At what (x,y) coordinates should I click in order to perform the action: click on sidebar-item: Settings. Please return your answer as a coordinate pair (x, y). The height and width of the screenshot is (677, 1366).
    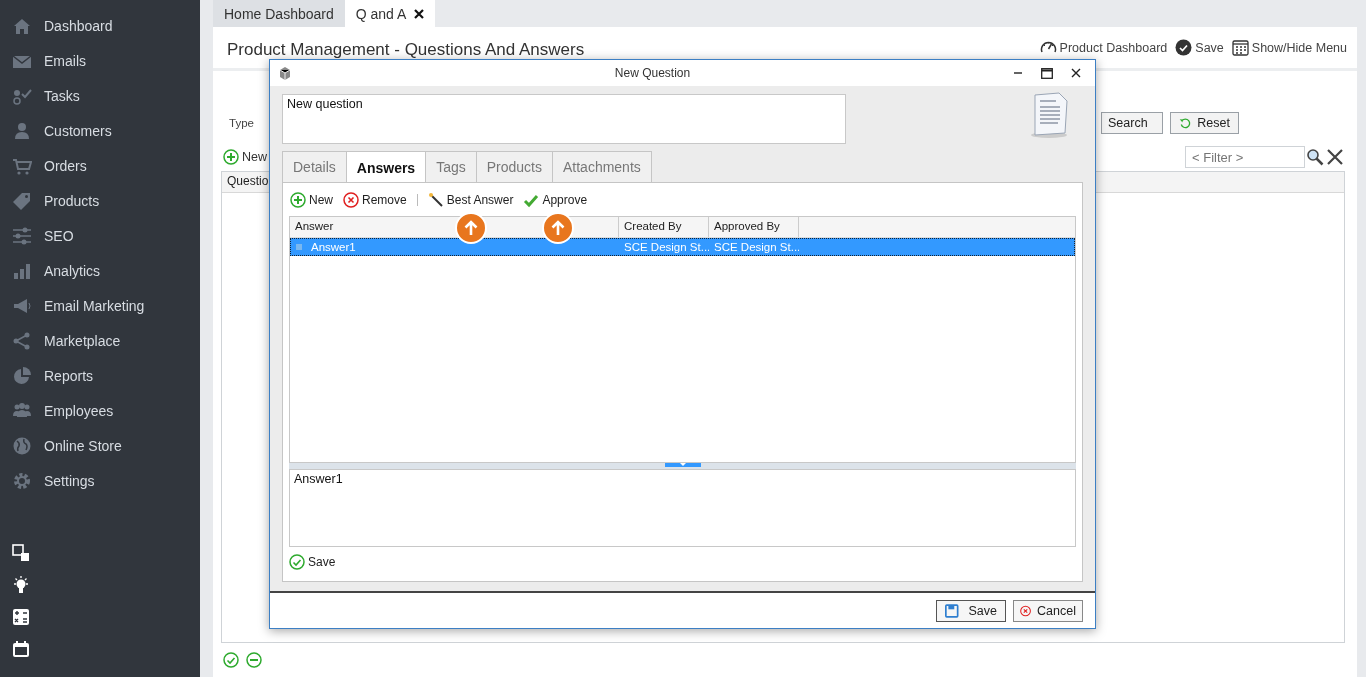
    Looking at the image, I should click on (100, 480).